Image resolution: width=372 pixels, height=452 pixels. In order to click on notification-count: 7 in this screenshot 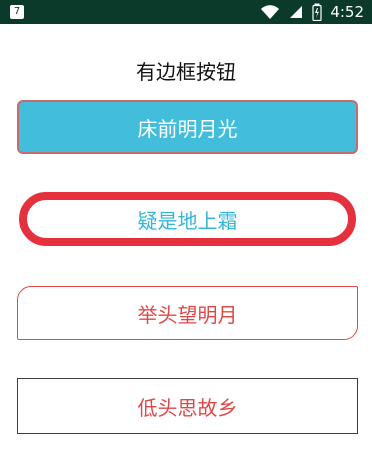, I will do `click(17, 11)`.